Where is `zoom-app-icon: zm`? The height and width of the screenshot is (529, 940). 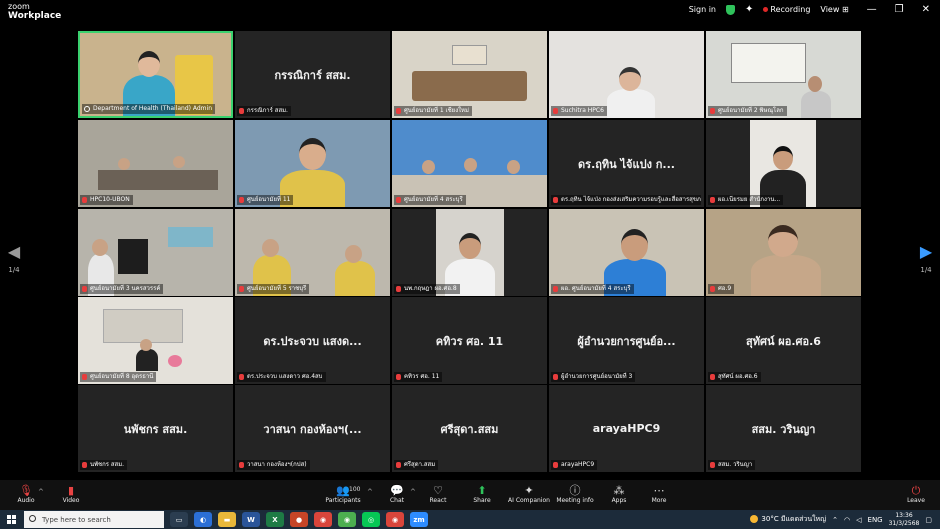
zoom-app-icon: zm is located at coordinates (419, 519).